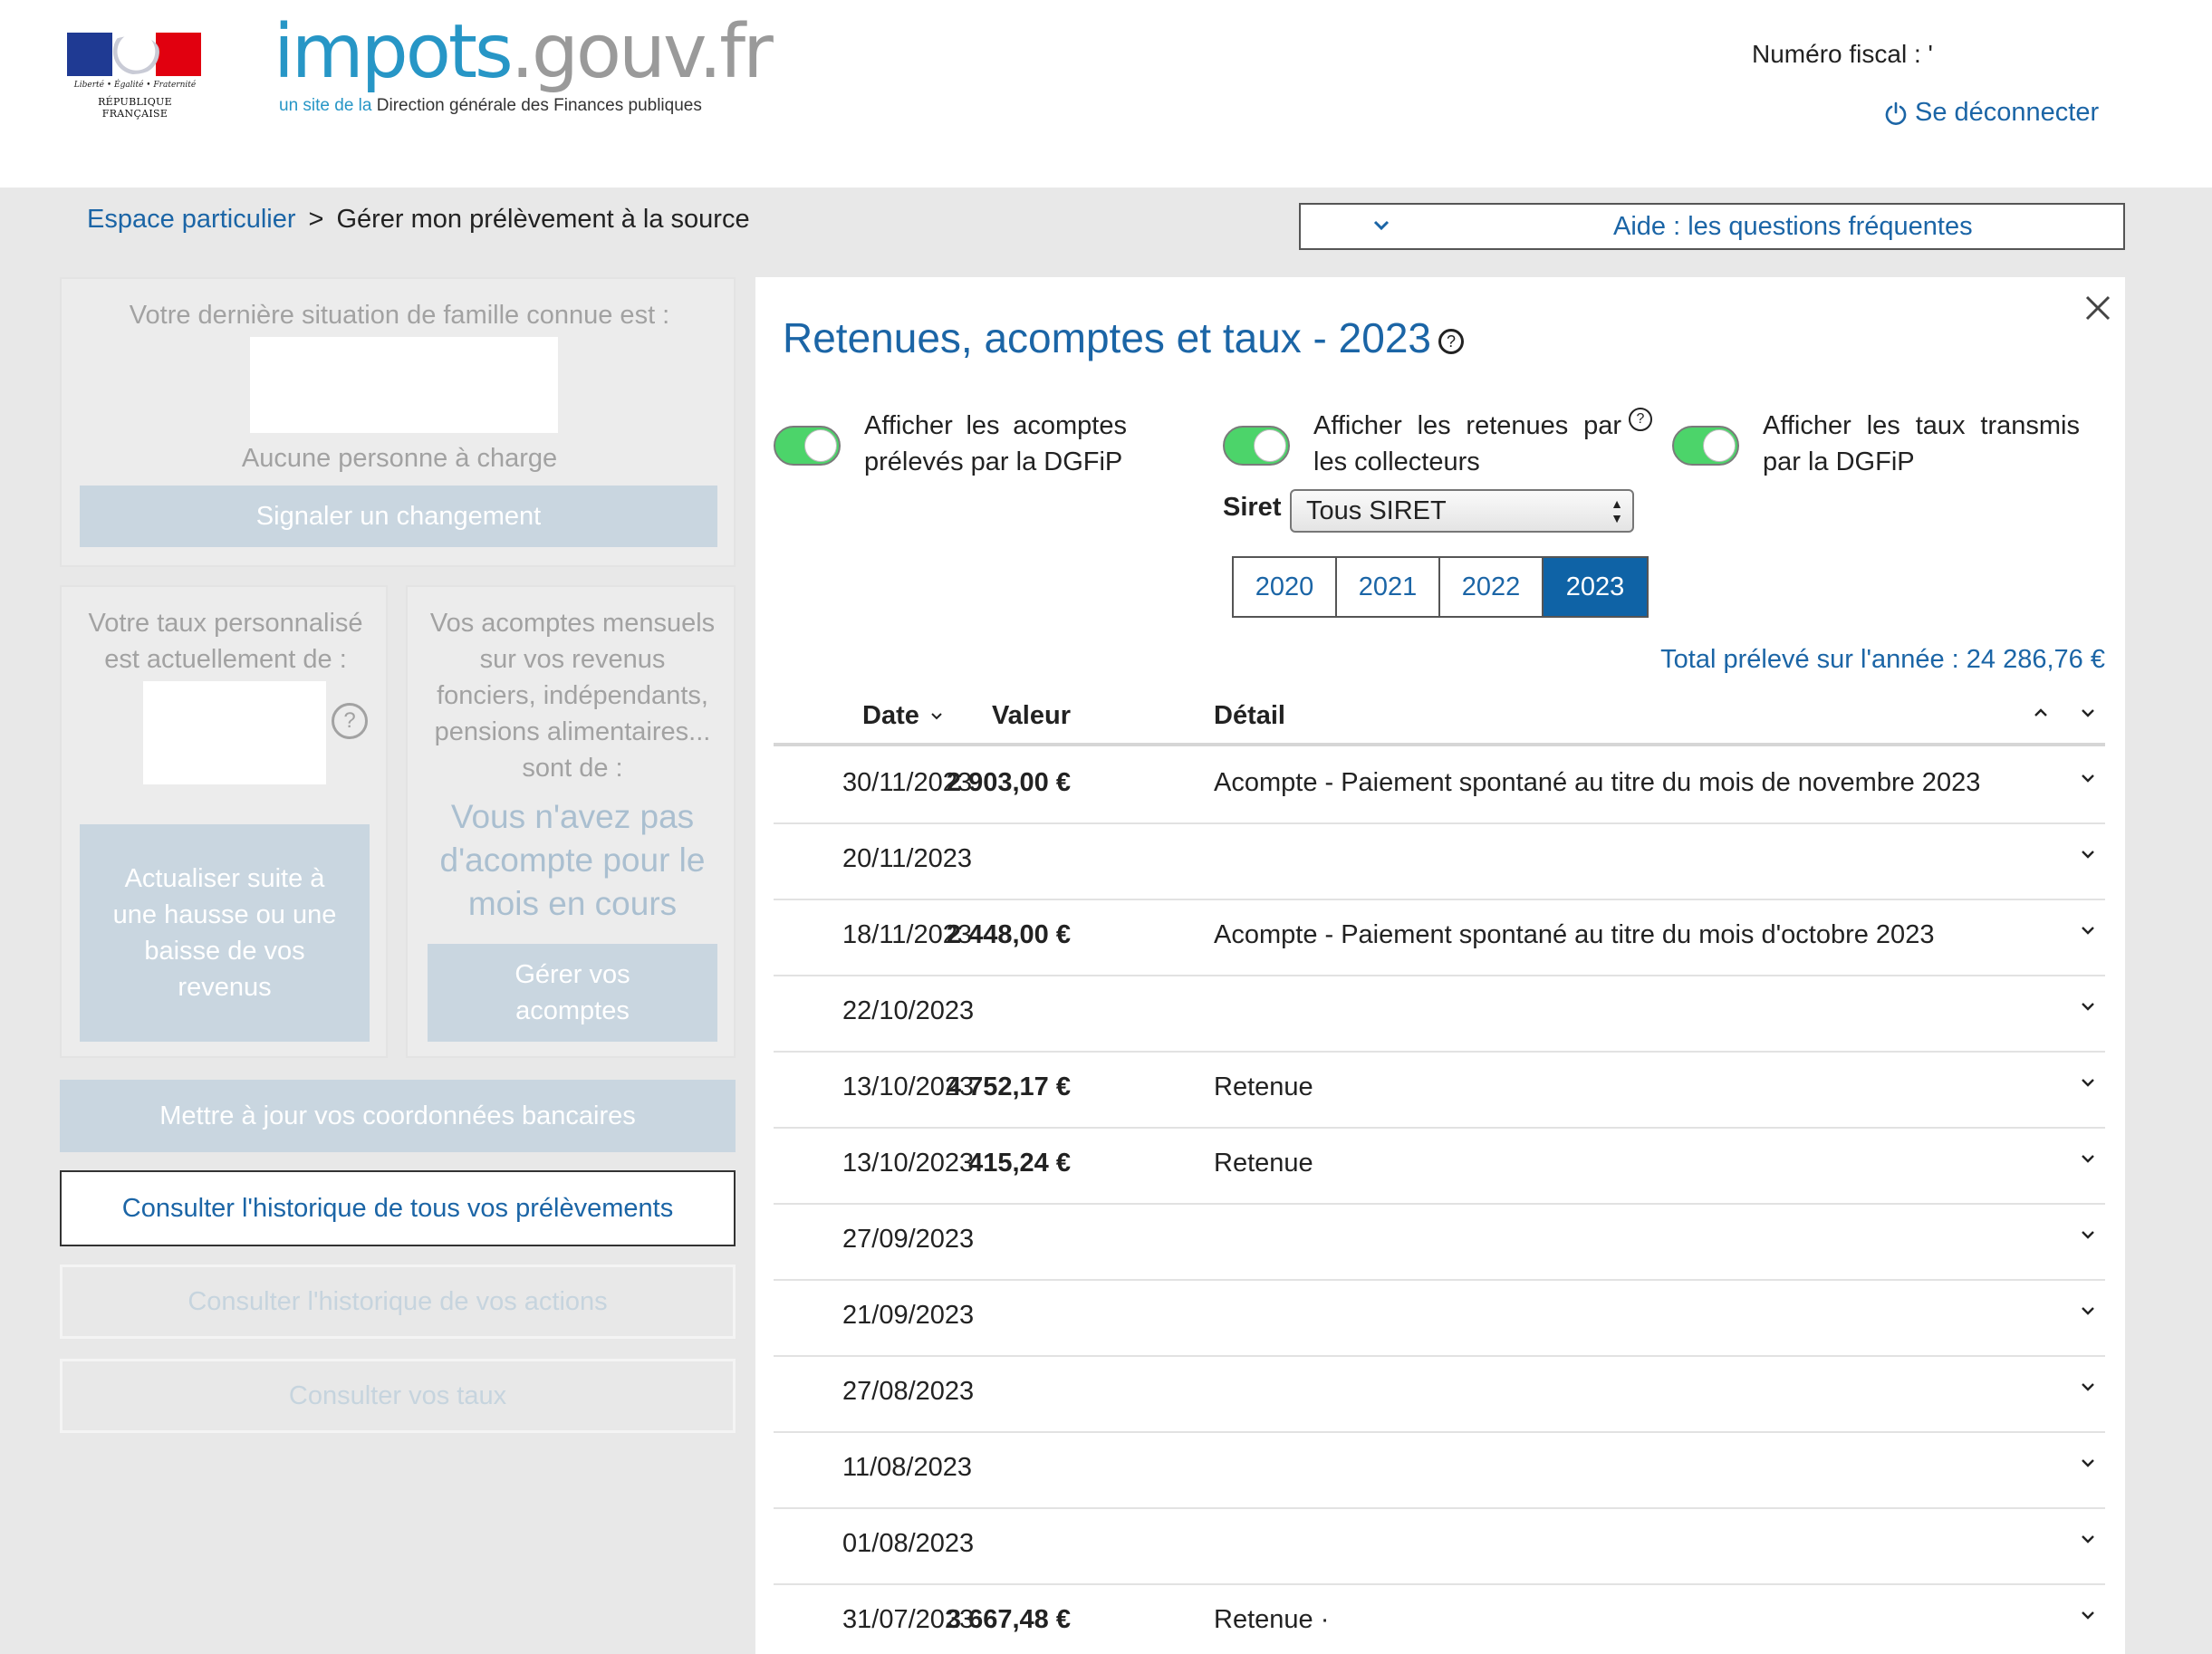 Image resolution: width=2212 pixels, height=1654 pixels. I want to click on siret-label: Siret, so click(1252, 507).